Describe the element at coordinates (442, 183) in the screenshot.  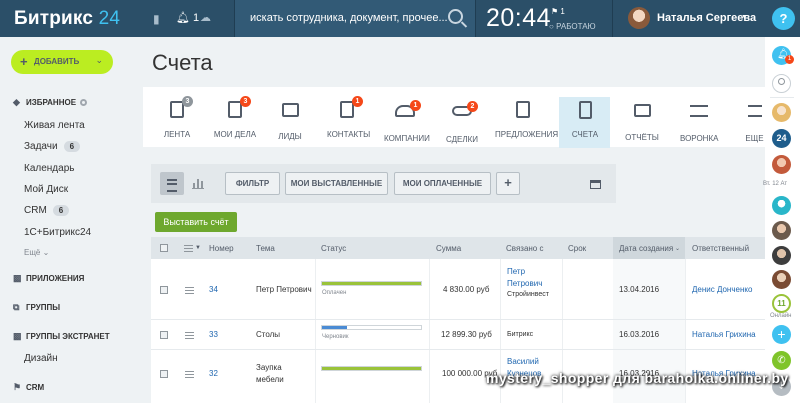
I see `my-paid-button: МОИ ОПЛАЧЕННЫЕ` at that location.